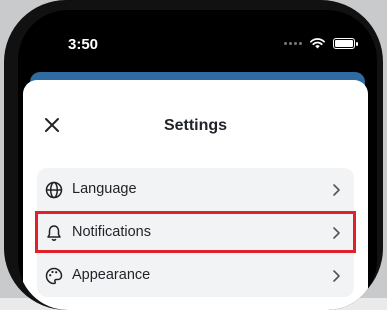  I want to click on settings-item-notifications: Notifications, so click(195, 232).